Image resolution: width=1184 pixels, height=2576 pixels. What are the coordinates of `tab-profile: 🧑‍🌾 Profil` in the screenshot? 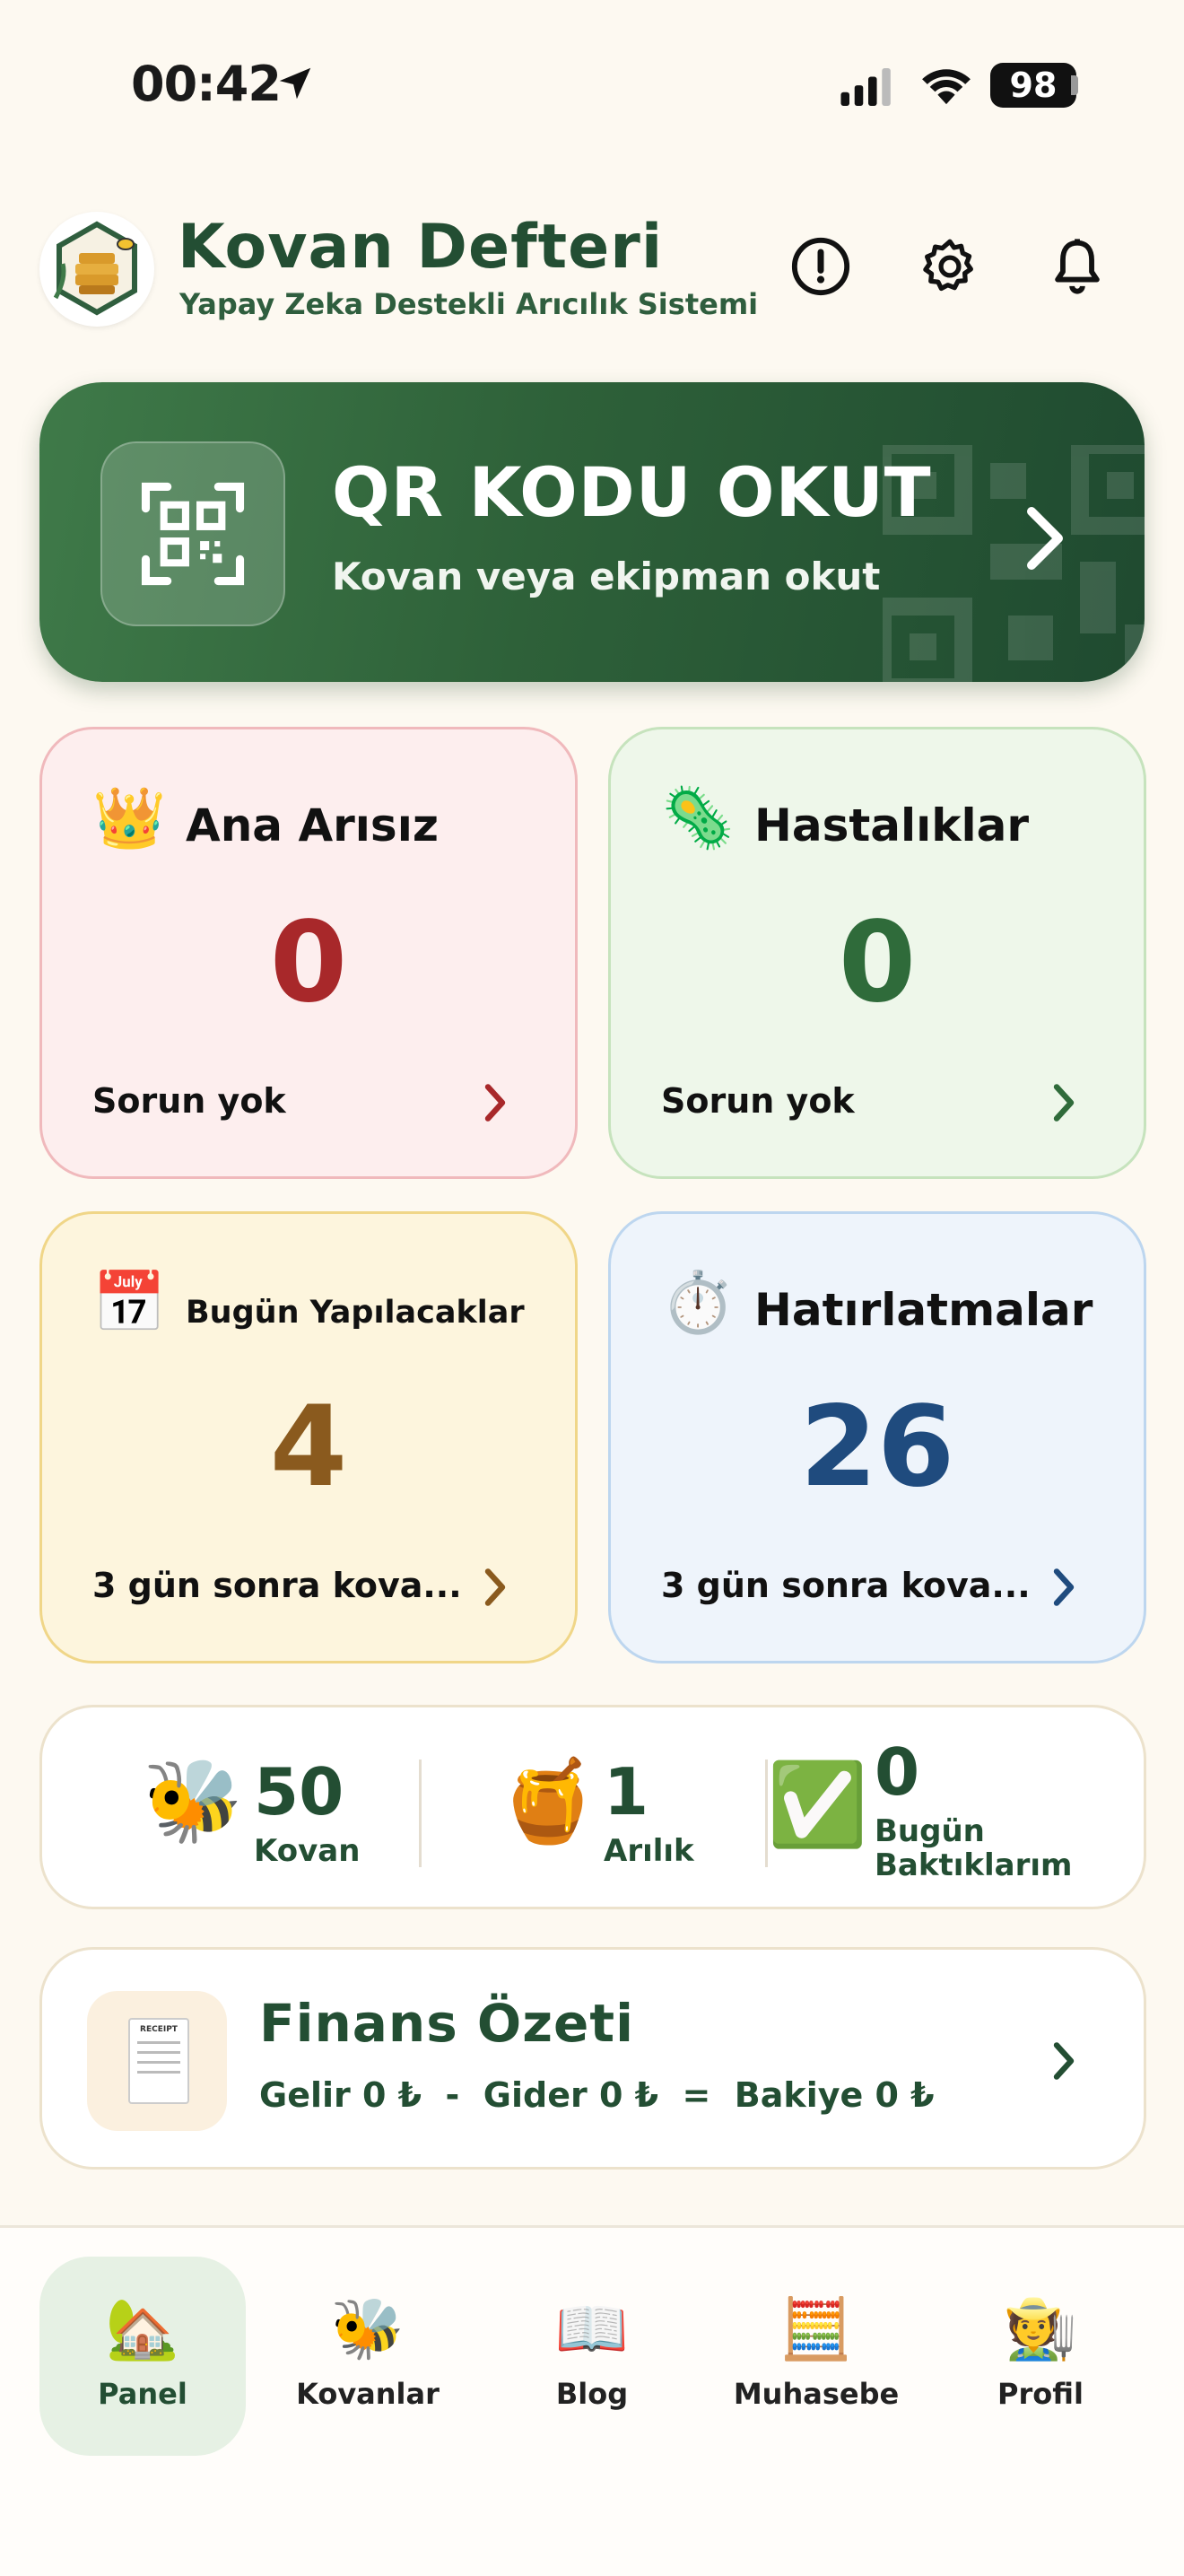 It's located at (1040, 2356).